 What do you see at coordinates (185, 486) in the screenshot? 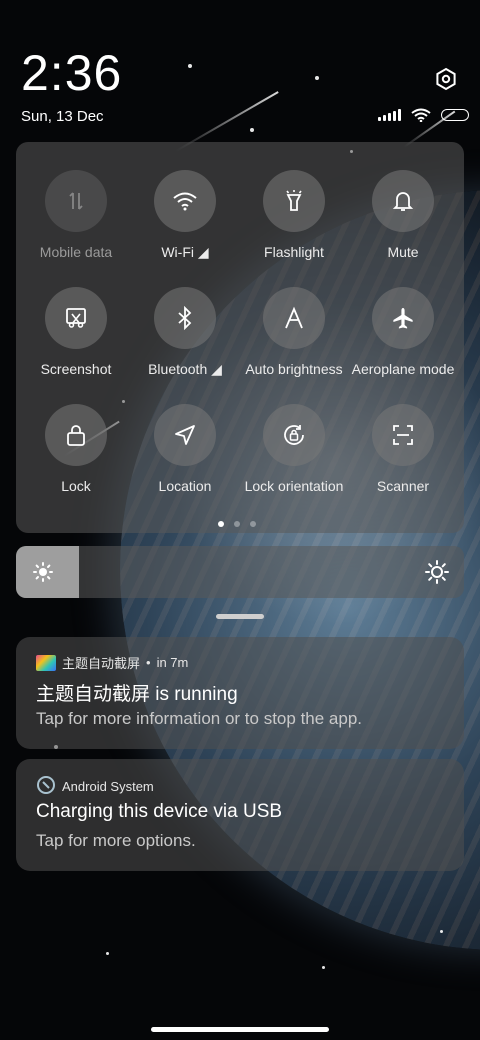
I see `tile-label: Location` at bounding box center [185, 486].